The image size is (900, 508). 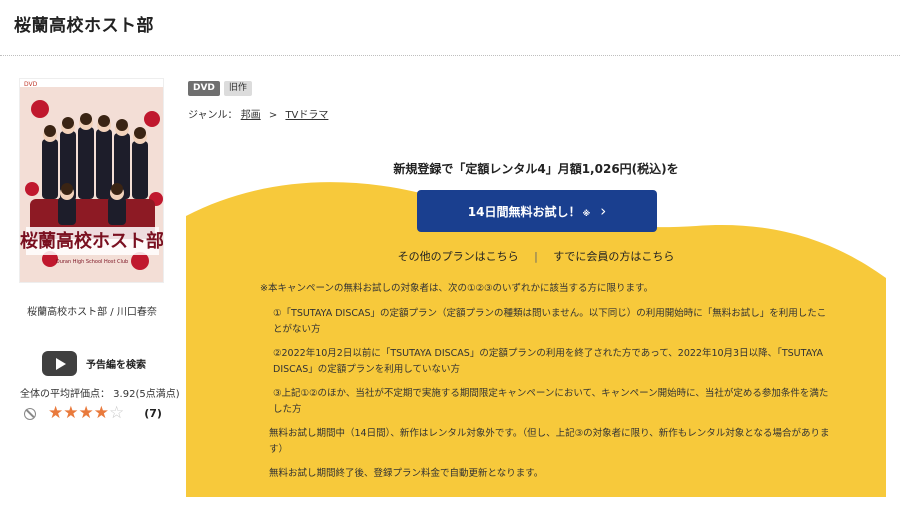 What do you see at coordinates (524, 211) in the screenshot?
I see `free-trial-label: 14日間無料お試し！` at bounding box center [524, 211].